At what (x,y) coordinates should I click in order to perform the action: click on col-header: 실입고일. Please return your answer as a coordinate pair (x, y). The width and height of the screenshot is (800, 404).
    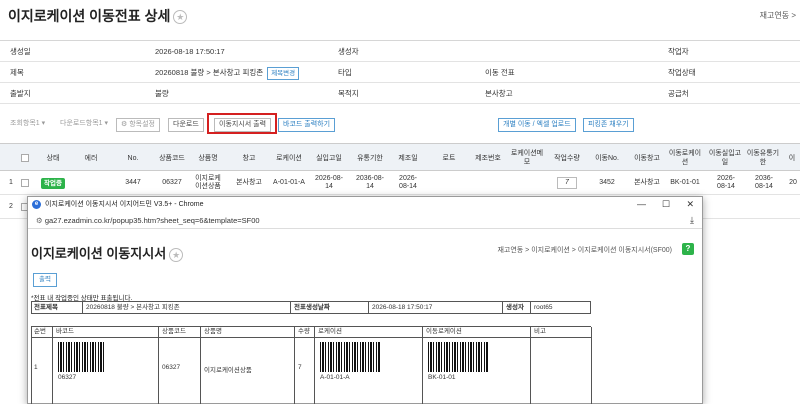
    Looking at the image, I should click on (329, 158).